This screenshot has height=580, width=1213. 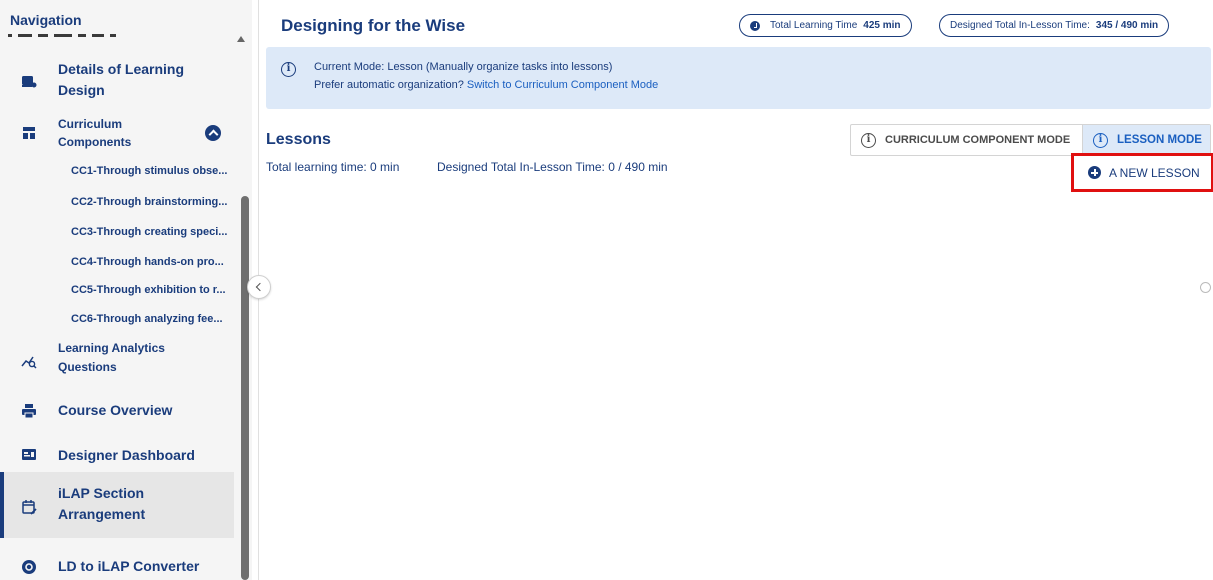 What do you see at coordinates (90, 124) in the screenshot?
I see `sidebar-item-label: Curriculum` at bounding box center [90, 124].